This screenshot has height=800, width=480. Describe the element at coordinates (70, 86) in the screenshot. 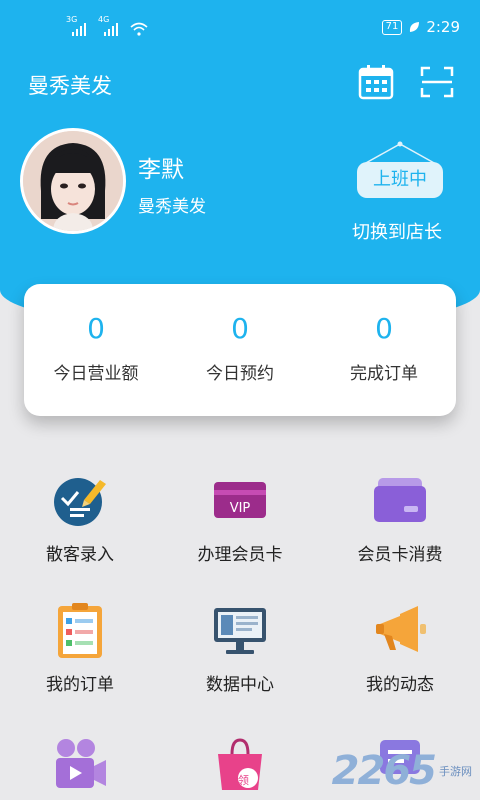

I see `app-title: 曼秀美发` at that location.